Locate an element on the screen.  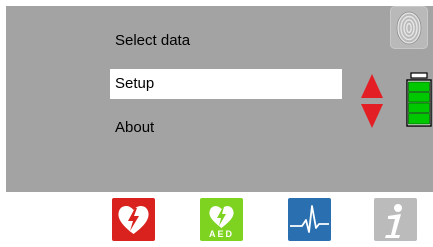
arrow-down-icon is located at coordinates (372, 116).